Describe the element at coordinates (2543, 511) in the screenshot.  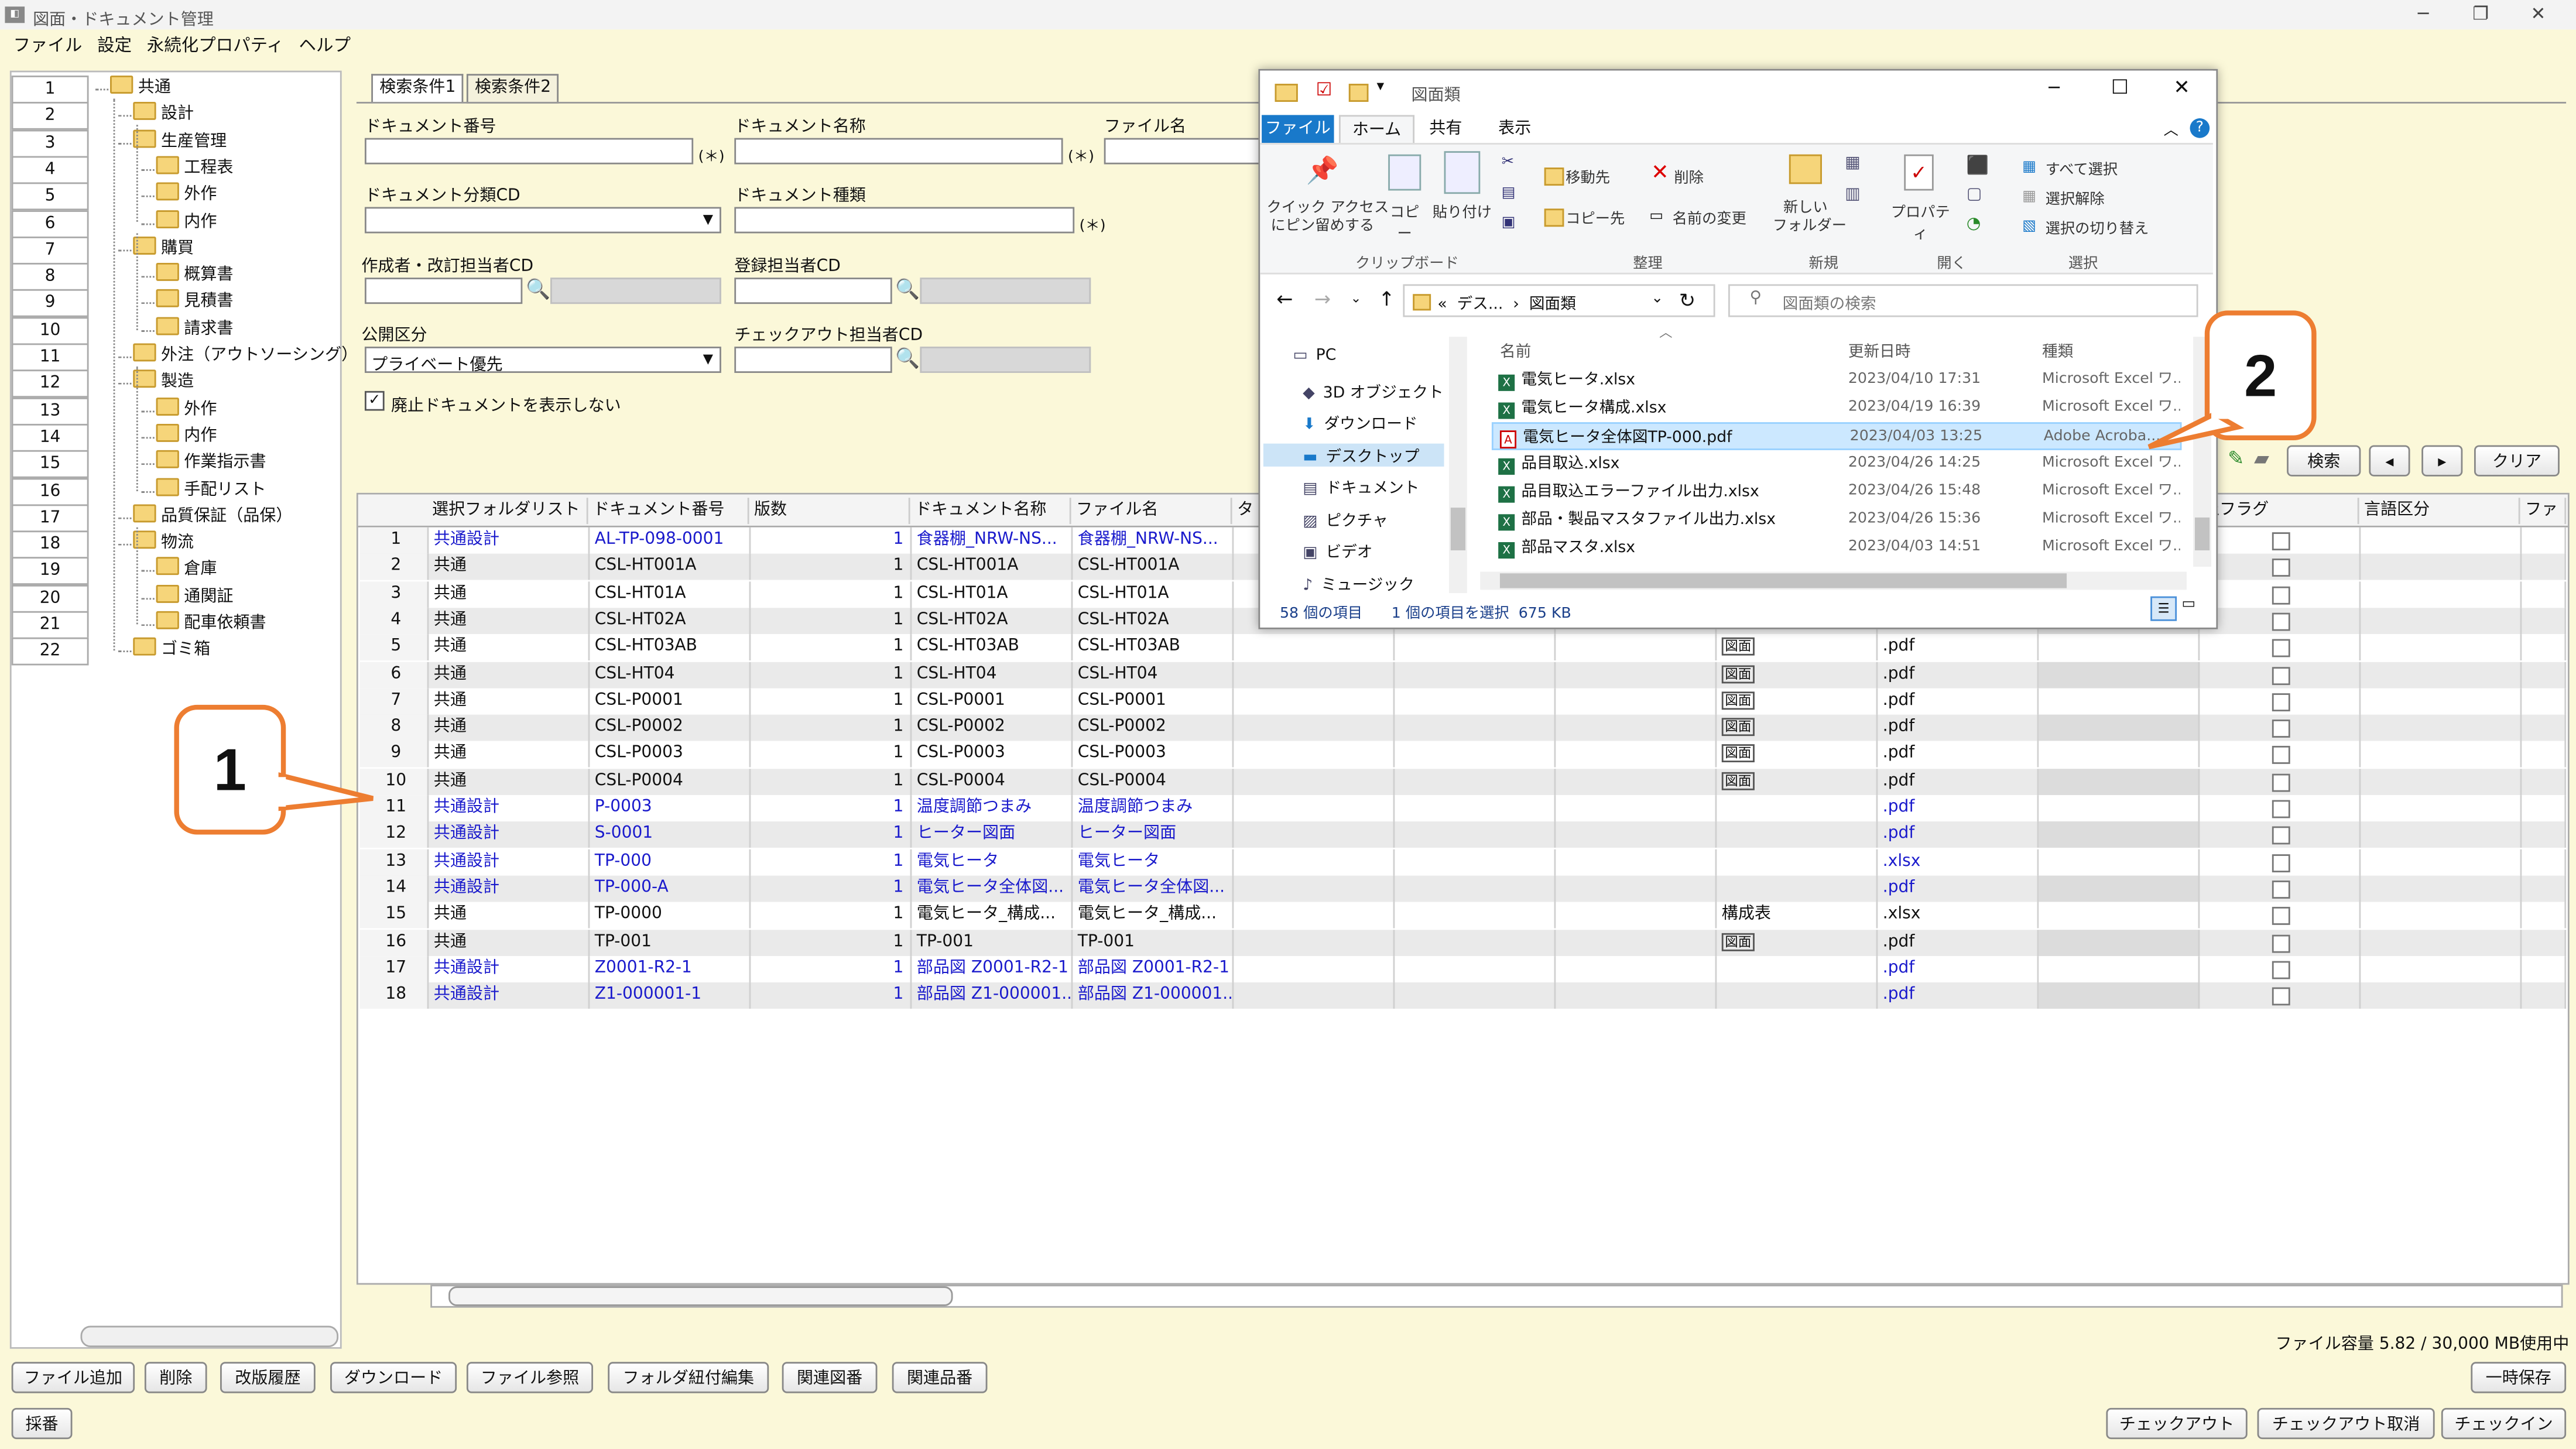
I see `col-file: ファ` at that location.